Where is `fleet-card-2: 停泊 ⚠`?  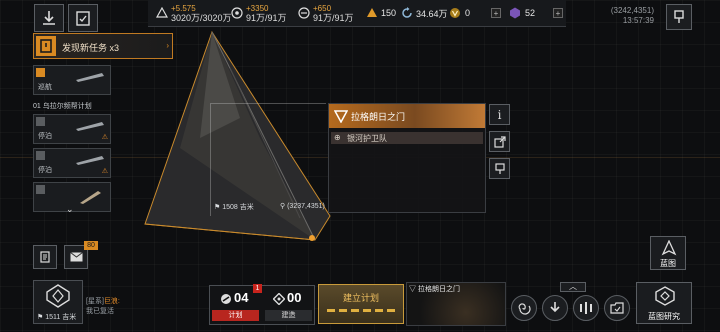 fleet-card-2: 停泊 ⚠ is located at coordinates (72, 129).